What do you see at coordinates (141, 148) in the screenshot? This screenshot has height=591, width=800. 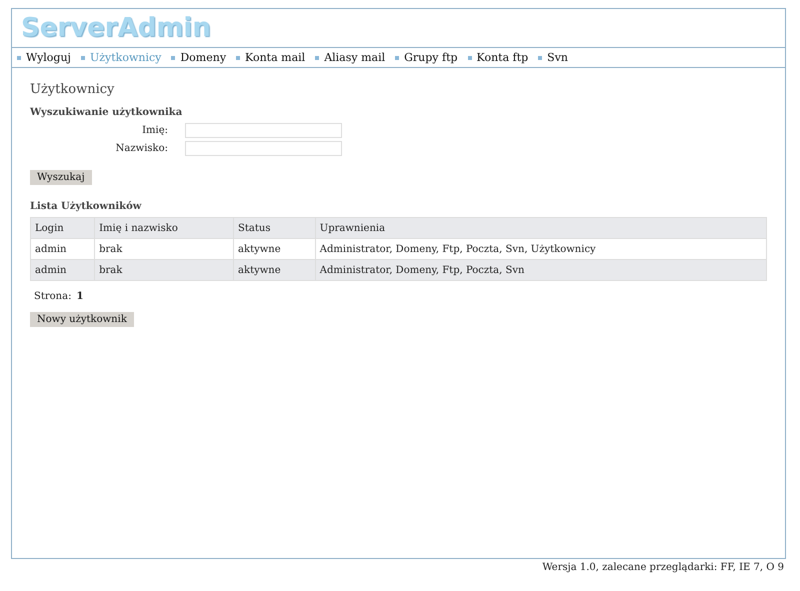 I see `field-label: Nazwisko:` at bounding box center [141, 148].